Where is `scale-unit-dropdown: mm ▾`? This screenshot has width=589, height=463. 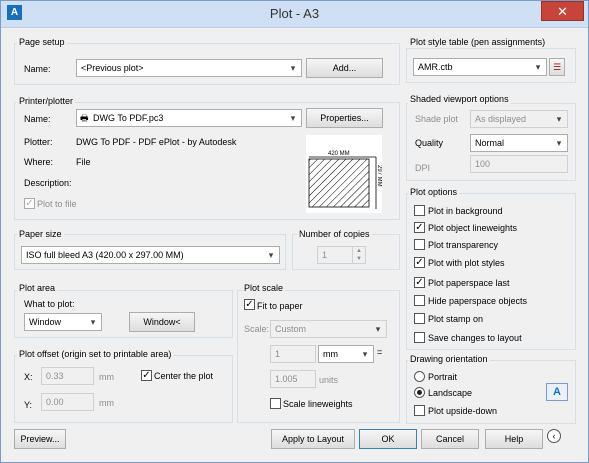
scale-unit-dropdown: mm ▾ is located at coordinates (346, 354).